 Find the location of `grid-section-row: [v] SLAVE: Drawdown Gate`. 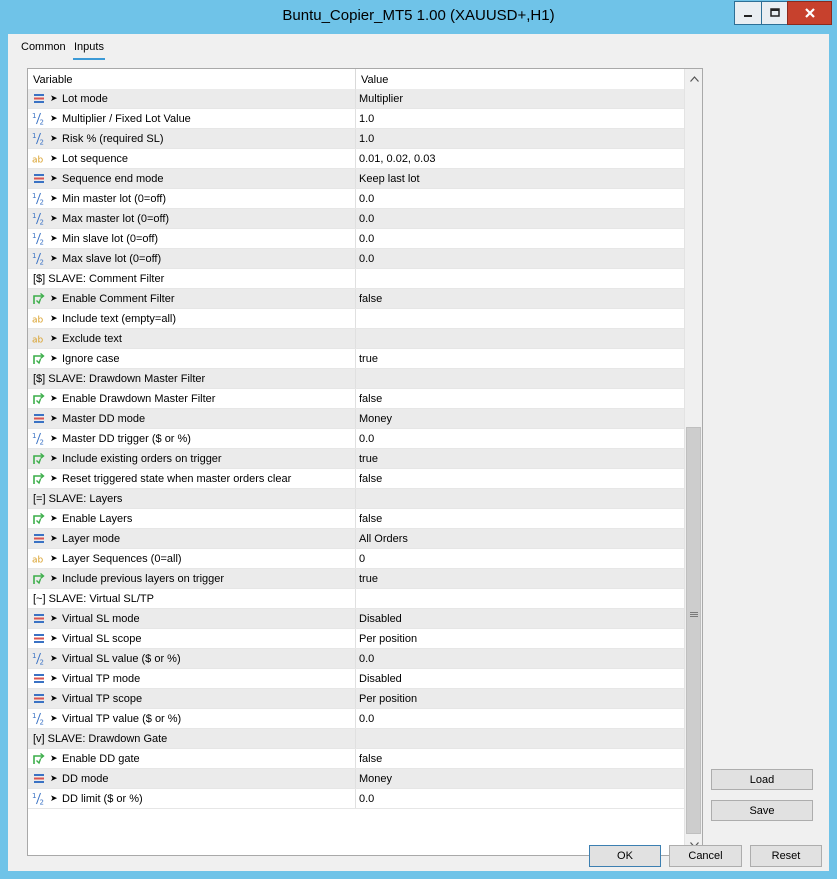

grid-section-row: [v] SLAVE: Drawdown Gate is located at coordinates (356, 739).